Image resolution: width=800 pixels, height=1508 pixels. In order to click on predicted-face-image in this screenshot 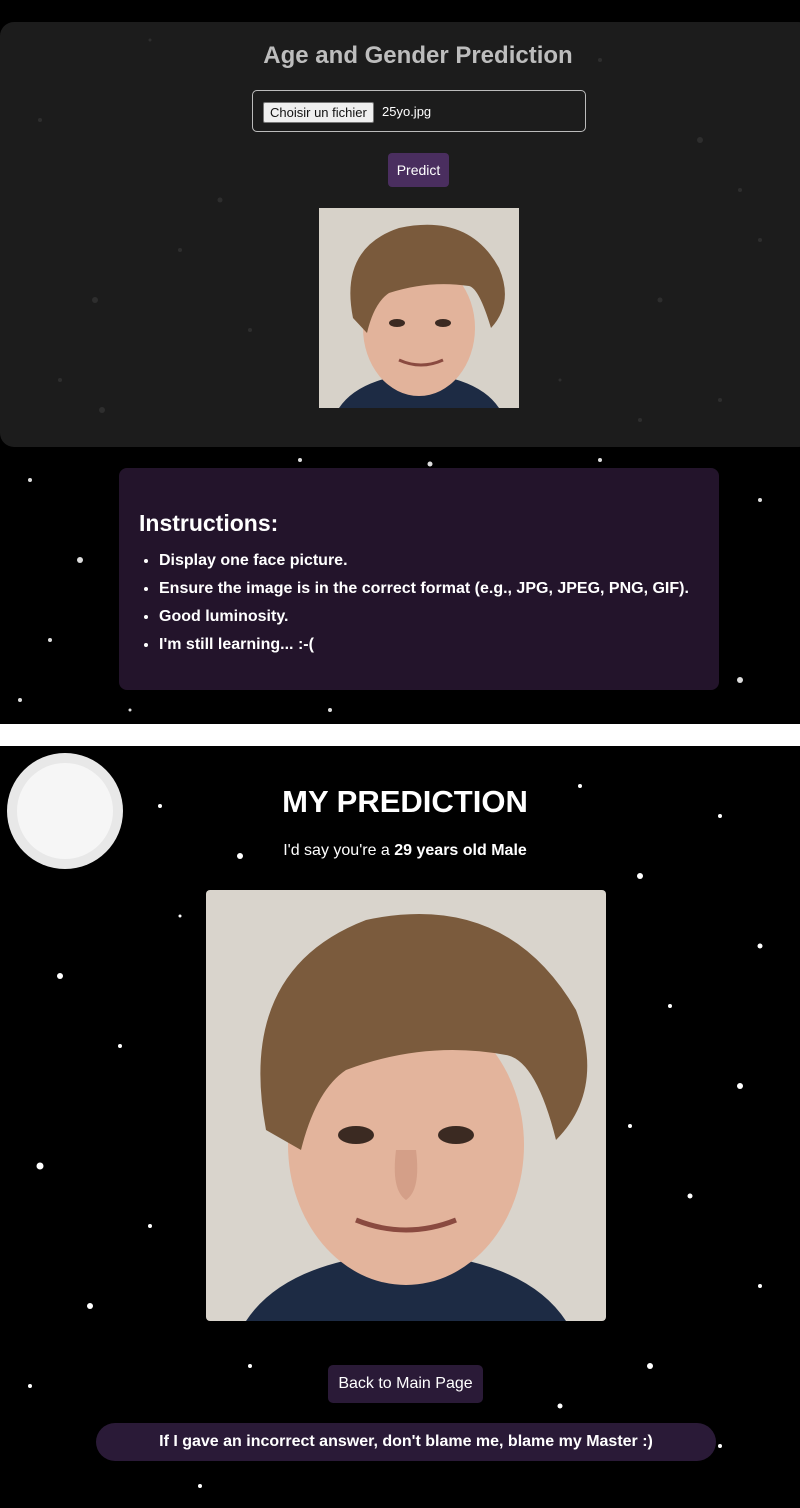, I will do `click(406, 1105)`.